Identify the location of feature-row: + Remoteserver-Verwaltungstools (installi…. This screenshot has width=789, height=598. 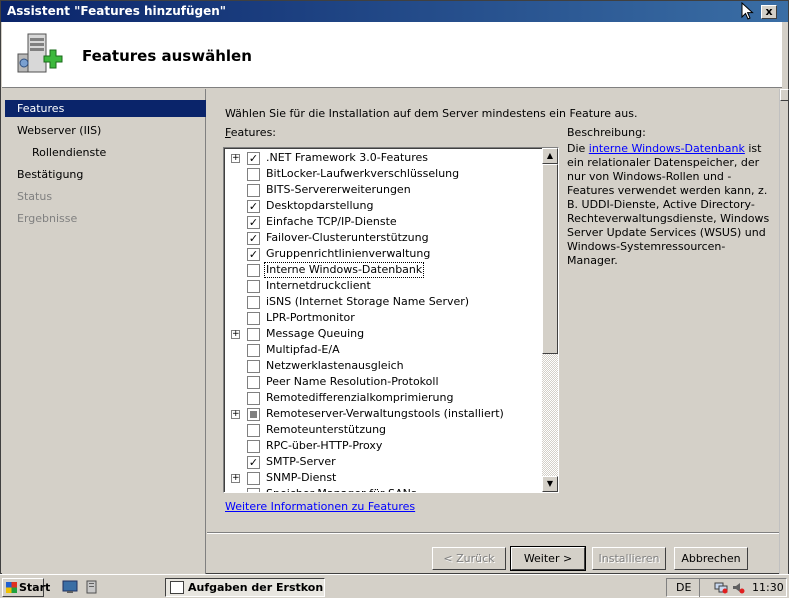
(383, 414).